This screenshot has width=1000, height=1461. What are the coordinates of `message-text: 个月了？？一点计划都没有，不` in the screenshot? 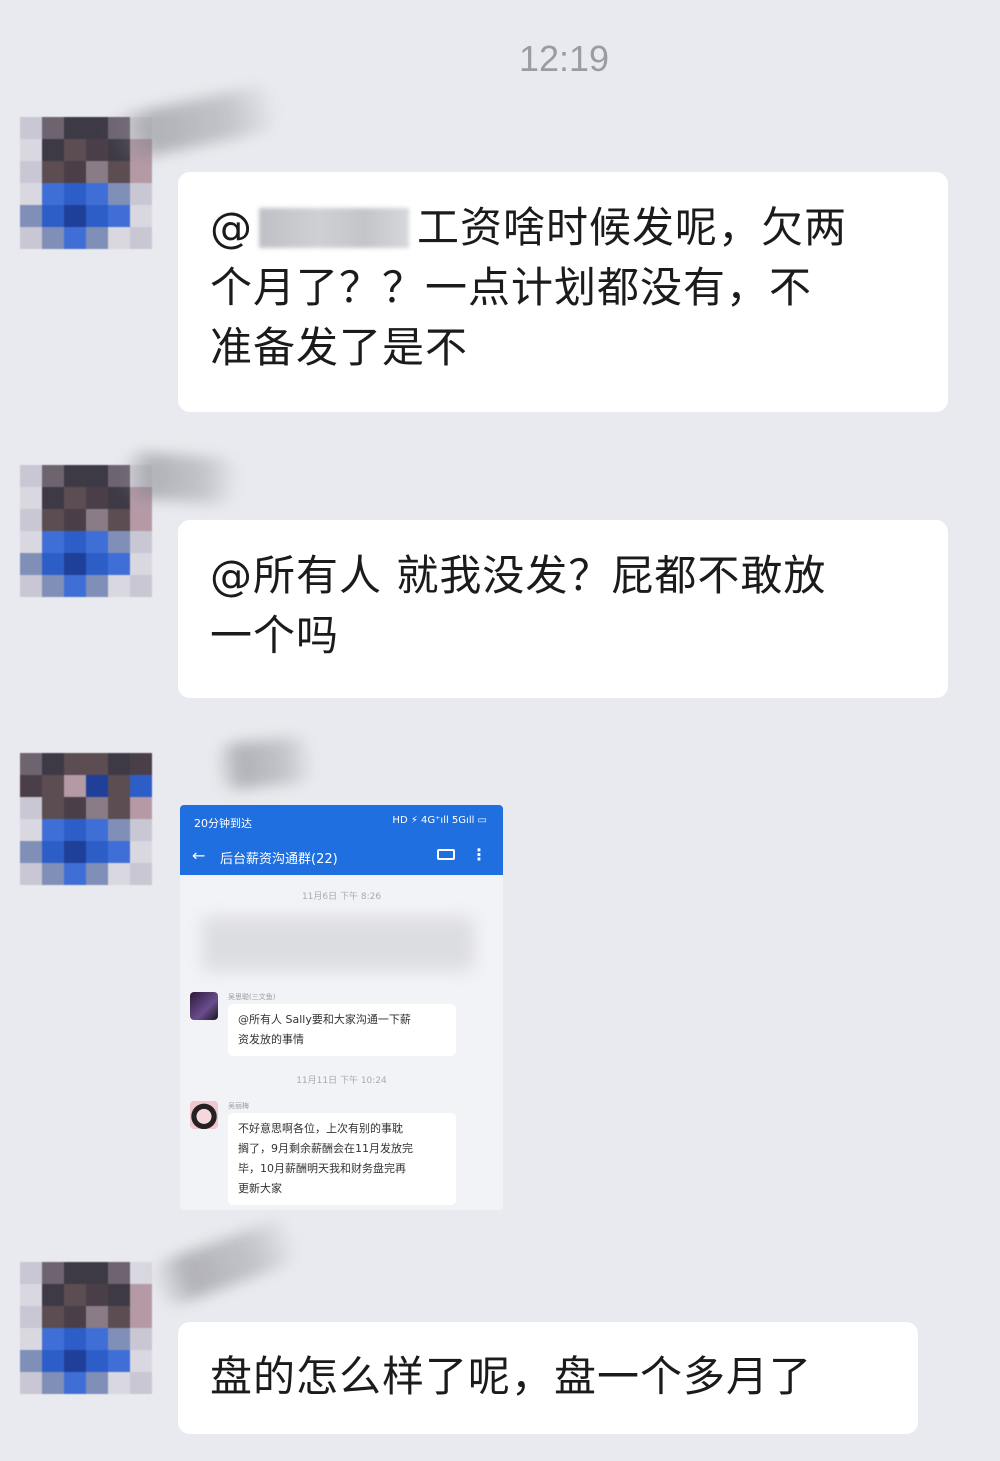 It's located at (511, 287).